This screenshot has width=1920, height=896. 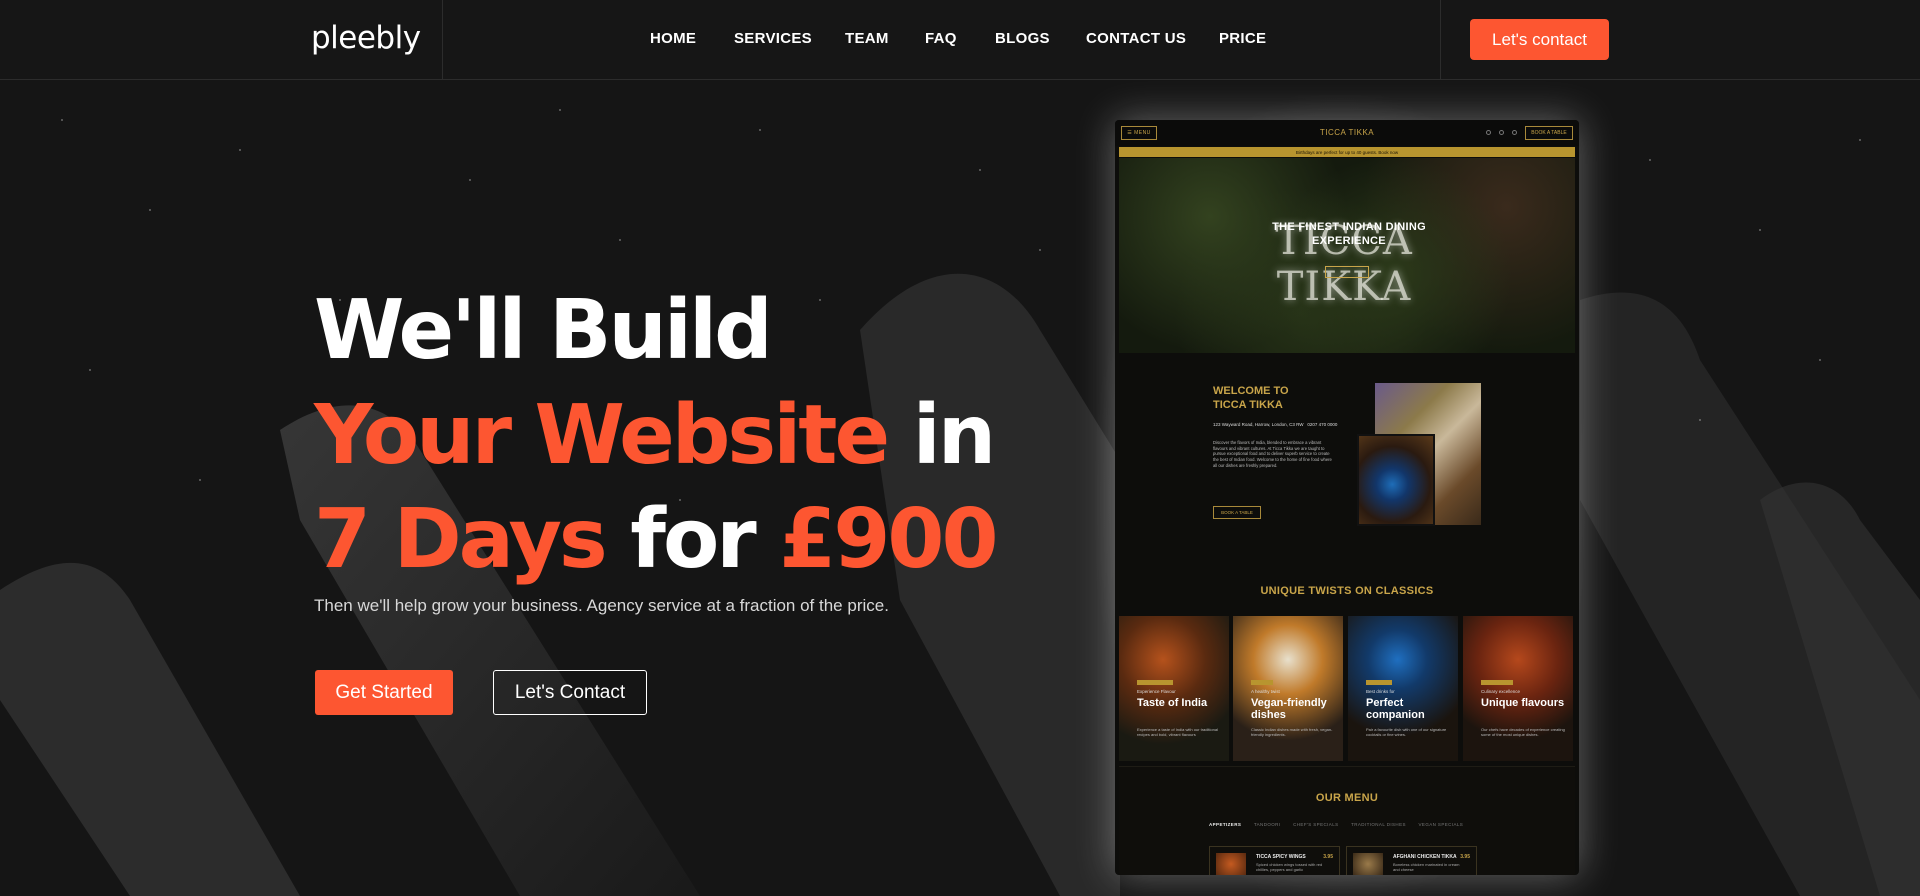 What do you see at coordinates (384, 692) in the screenshot?
I see `get-started-button: Get Started` at bounding box center [384, 692].